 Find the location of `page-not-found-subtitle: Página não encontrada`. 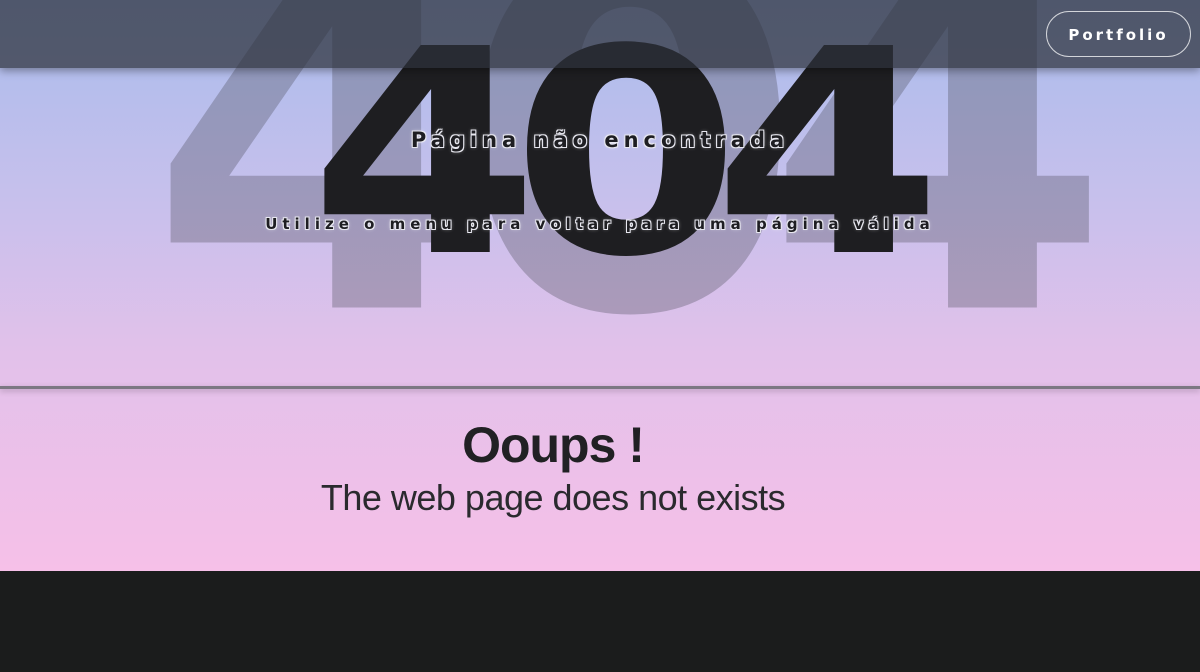

page-not-found-subtitle: Página não encontrada is located at coordinates (600, 140).